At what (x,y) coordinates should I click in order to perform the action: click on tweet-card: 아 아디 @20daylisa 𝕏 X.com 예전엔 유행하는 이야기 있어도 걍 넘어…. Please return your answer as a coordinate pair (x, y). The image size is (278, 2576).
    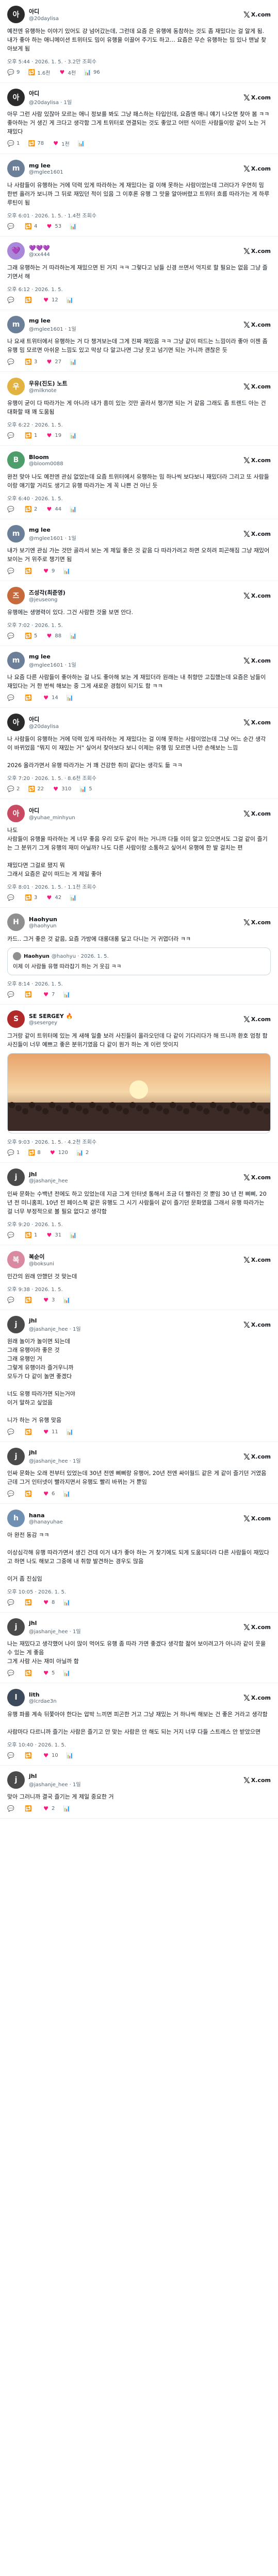
    Looking at the image, I should click on (139, 41).